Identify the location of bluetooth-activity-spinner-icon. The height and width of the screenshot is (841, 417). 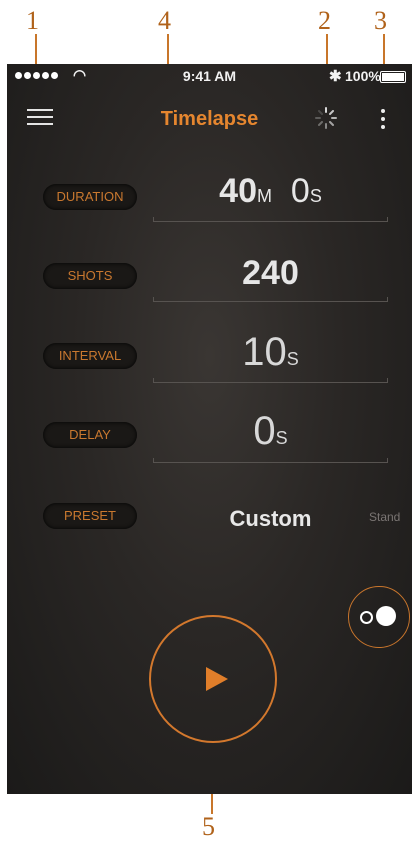
(326, 118).